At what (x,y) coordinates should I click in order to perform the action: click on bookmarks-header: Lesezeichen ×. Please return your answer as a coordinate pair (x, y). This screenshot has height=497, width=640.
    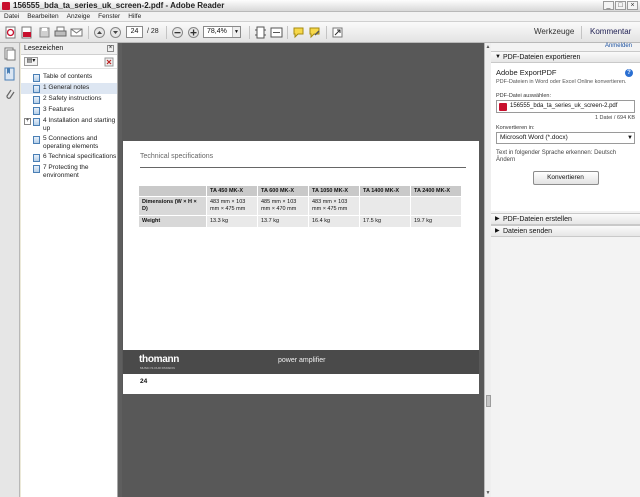
    Looking at the image, I should click on (69, 49).